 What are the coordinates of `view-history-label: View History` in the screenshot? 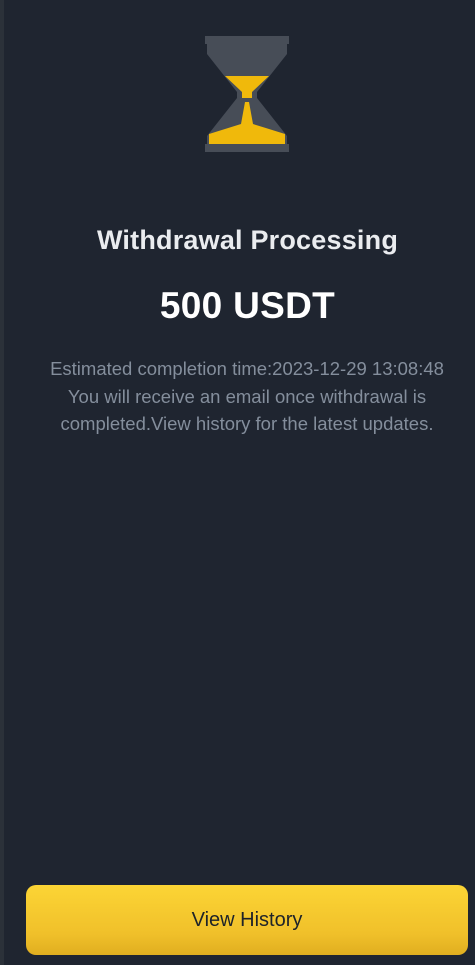 It's located at (247, 920).